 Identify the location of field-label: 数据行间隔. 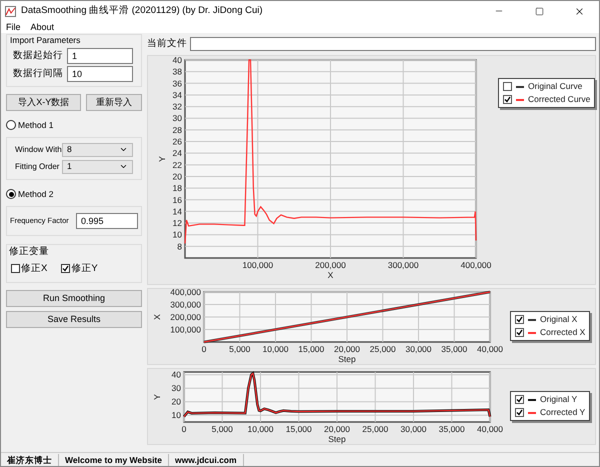
(38, 73).